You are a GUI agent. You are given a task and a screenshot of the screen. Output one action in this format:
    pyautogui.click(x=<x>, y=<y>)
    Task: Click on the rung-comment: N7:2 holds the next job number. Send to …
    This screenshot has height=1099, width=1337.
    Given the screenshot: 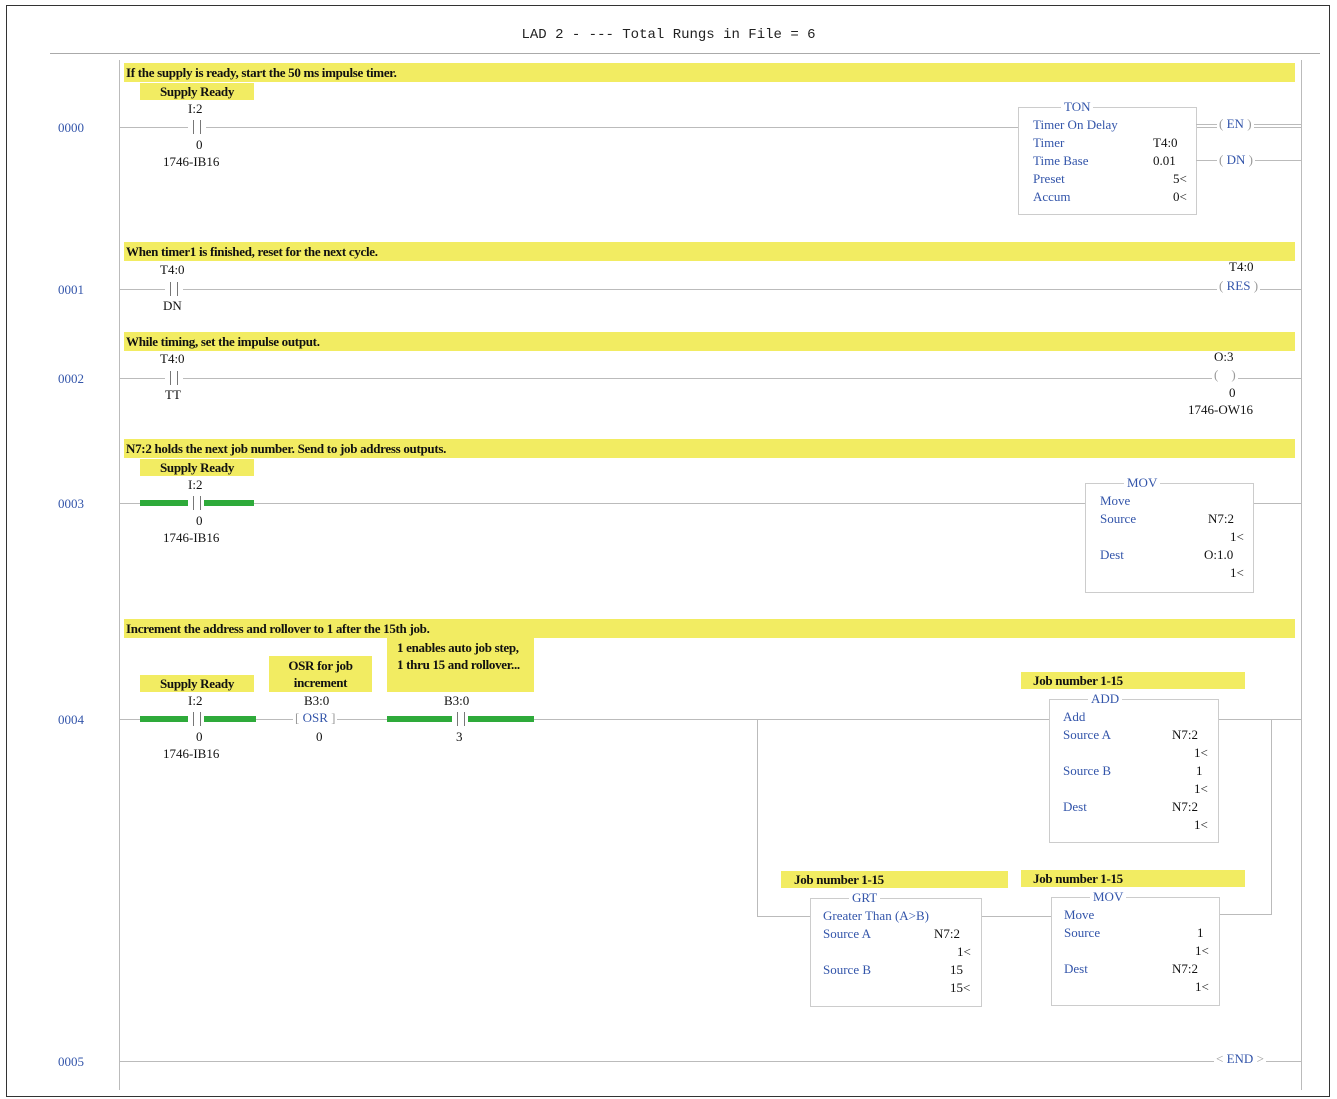 What is the action you would take?
    pyautogui.click(x=709, y=448)
    